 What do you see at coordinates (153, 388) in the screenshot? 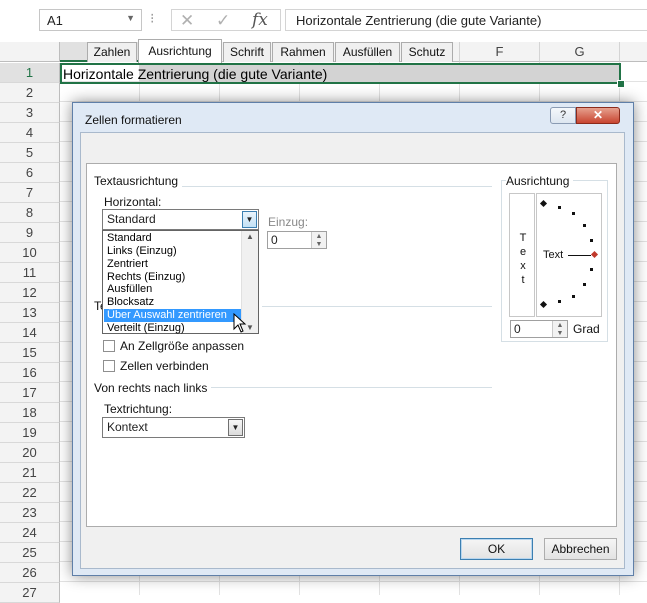
I see `rtl-group-label: Von rechts nach links` at bounding box center [153, 388].